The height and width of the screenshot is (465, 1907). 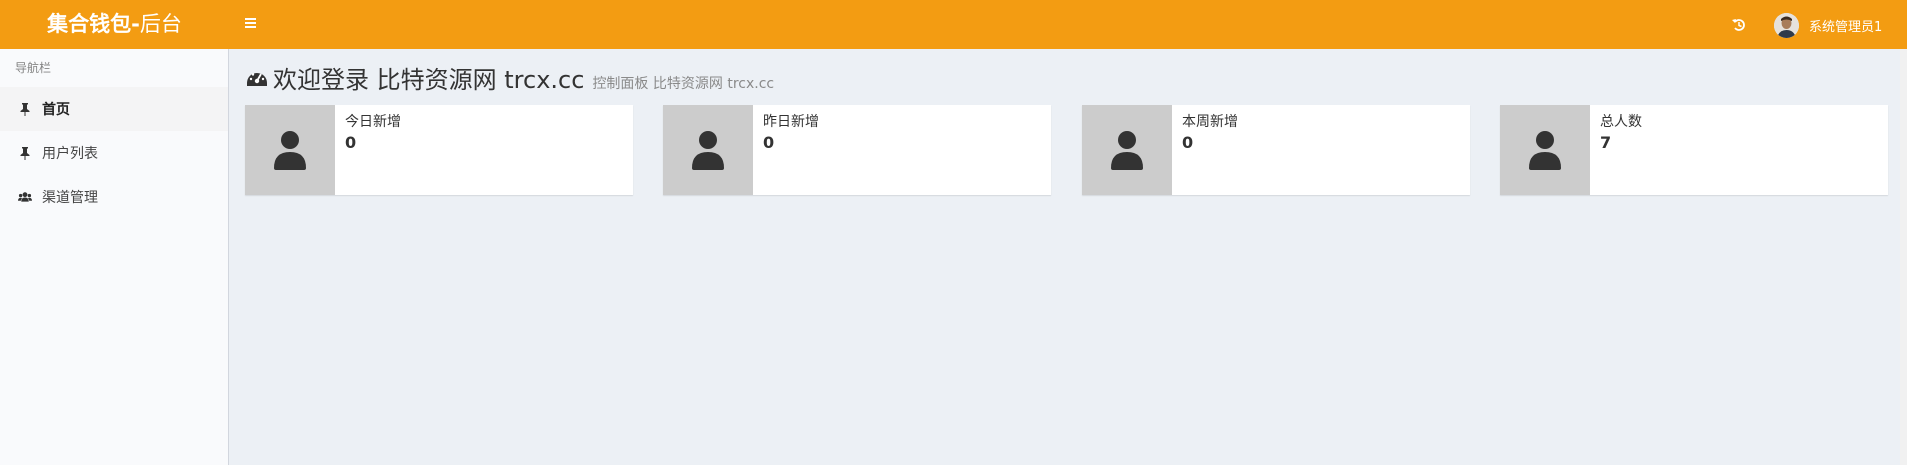 I want to click on sidebar: 导航栏 首页 用户列表 渠道管理, so click(x=114, y=257).